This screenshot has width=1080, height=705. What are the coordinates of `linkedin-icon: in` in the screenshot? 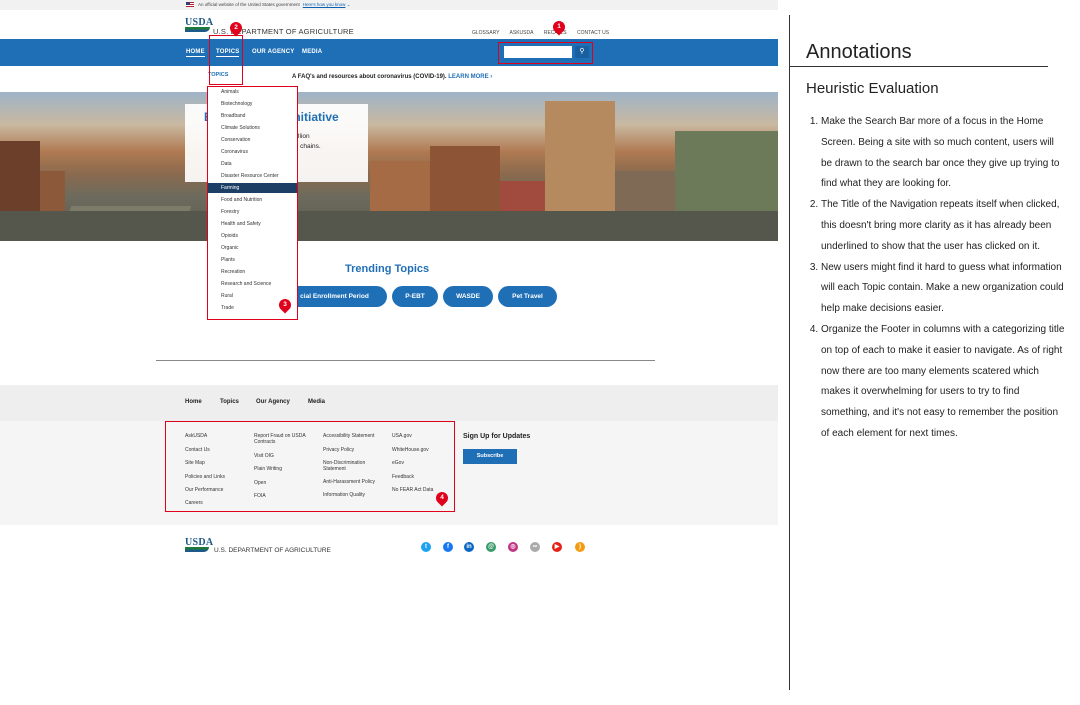 It's located at (469, 547).